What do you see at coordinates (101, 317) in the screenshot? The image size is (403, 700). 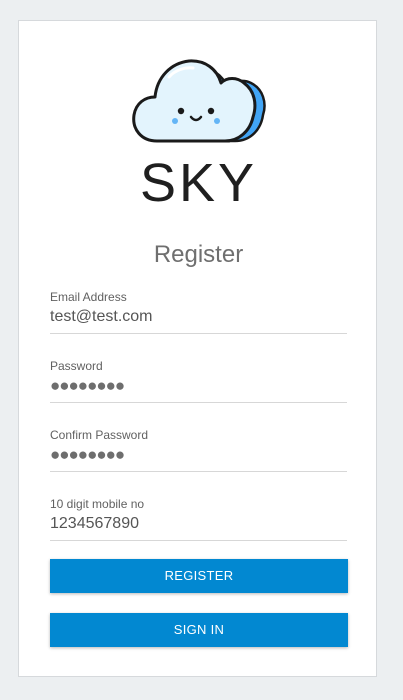 I see `email-field-value: test@test.com` at bounding box center [101, 317].